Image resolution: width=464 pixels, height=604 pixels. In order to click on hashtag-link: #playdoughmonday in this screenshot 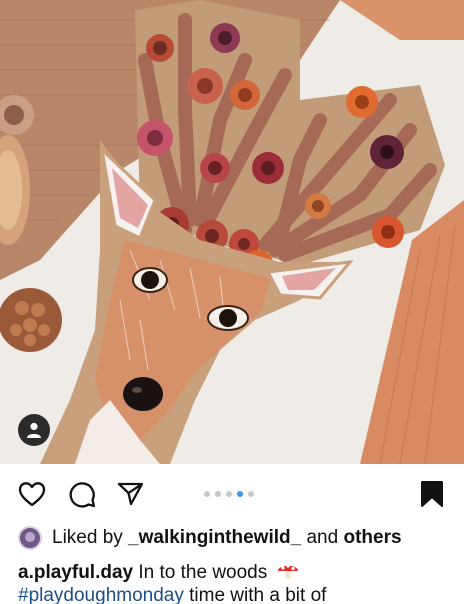, I will do `click(101, 594)`.